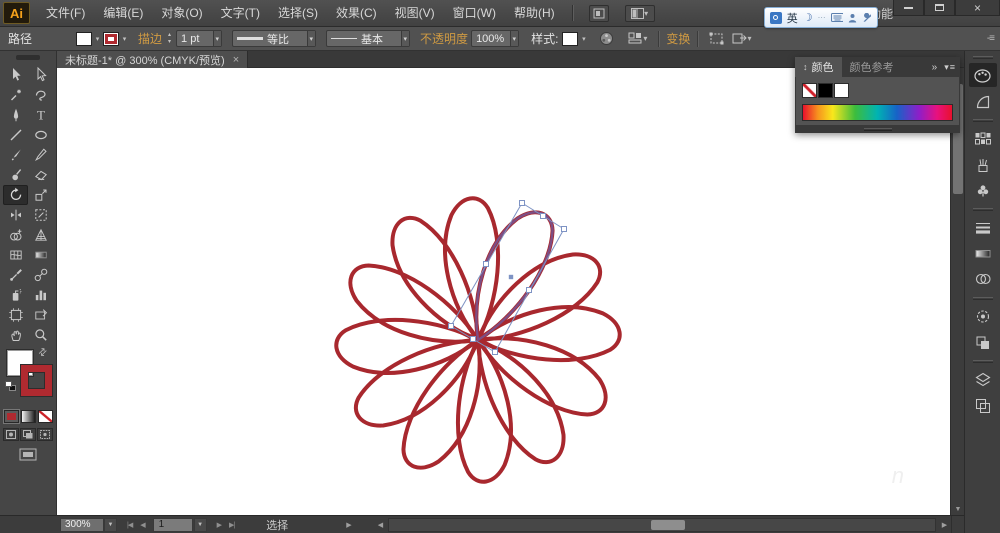 The height and width of the screenshot is (533, 1000). What do you see at coordinates (11, 416) in the screenshot?
I see `color-mode-button` at bounding box center [11, 416].